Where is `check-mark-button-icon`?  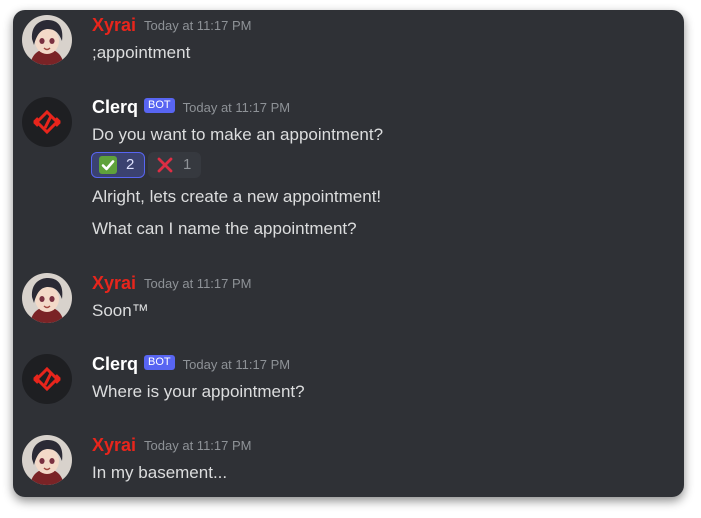
check-mark-button-icon is located at coordinates (108, 165).